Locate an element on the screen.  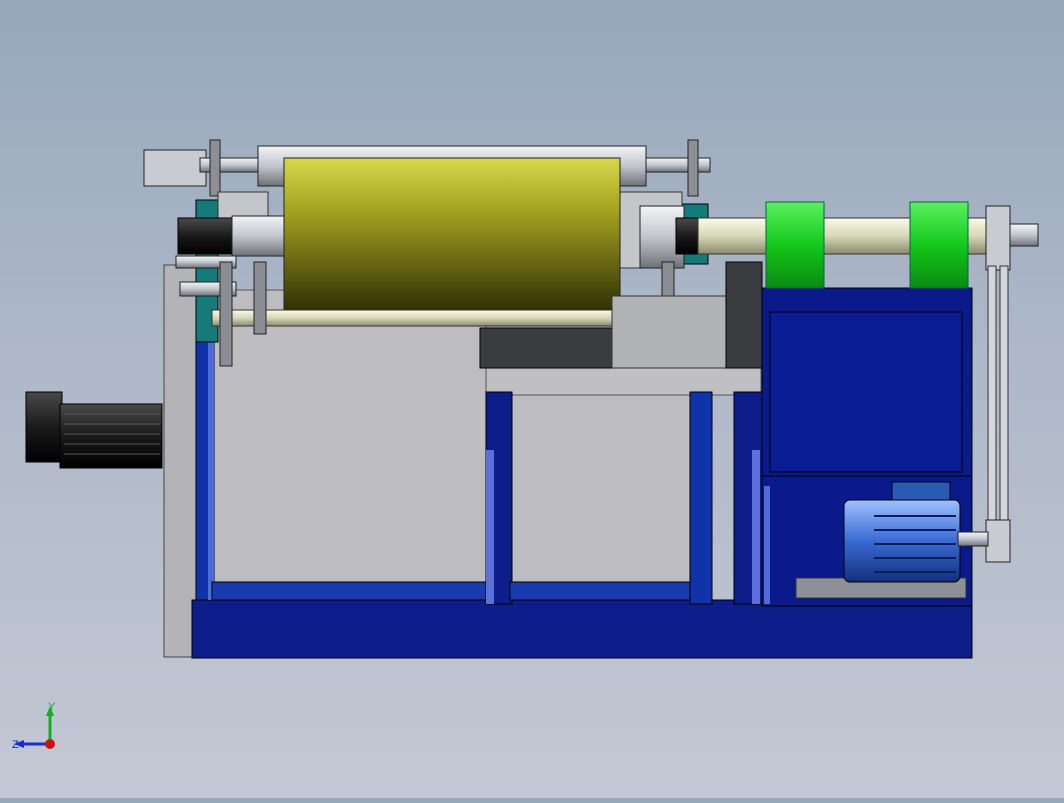
coordinate-triad-icon: Y Z is located at coordinates (38, 728).